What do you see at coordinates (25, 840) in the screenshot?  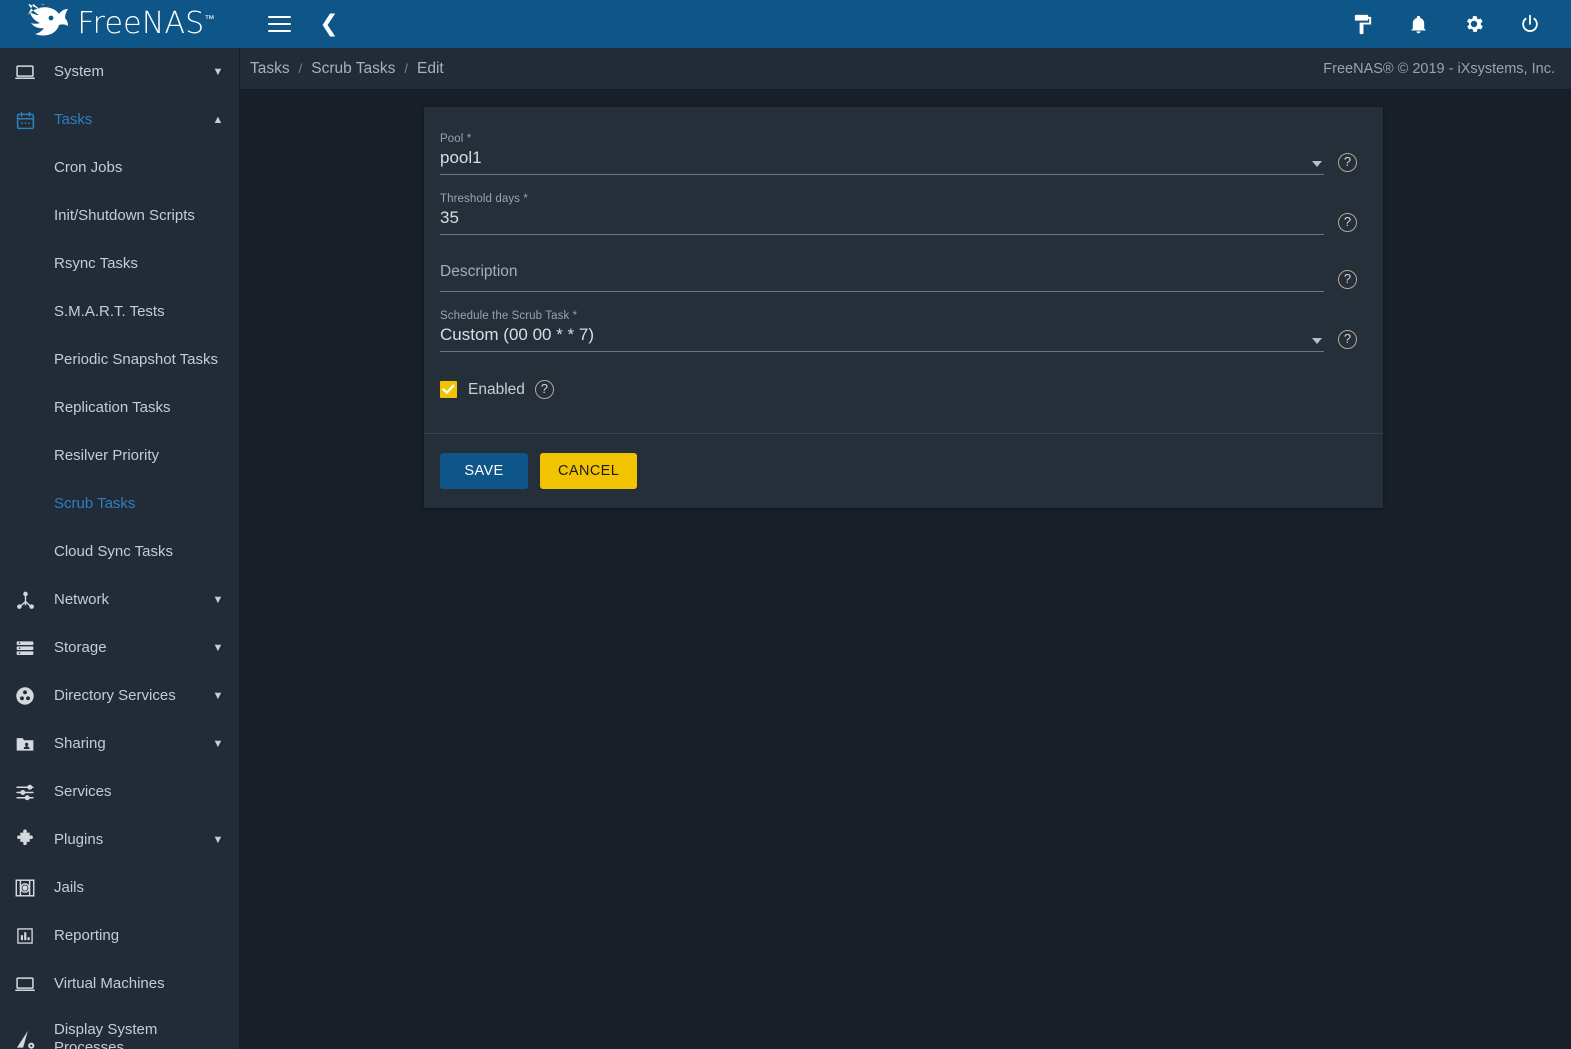 I see `puzzle-piece-icon` at bounding box center [25, 840].